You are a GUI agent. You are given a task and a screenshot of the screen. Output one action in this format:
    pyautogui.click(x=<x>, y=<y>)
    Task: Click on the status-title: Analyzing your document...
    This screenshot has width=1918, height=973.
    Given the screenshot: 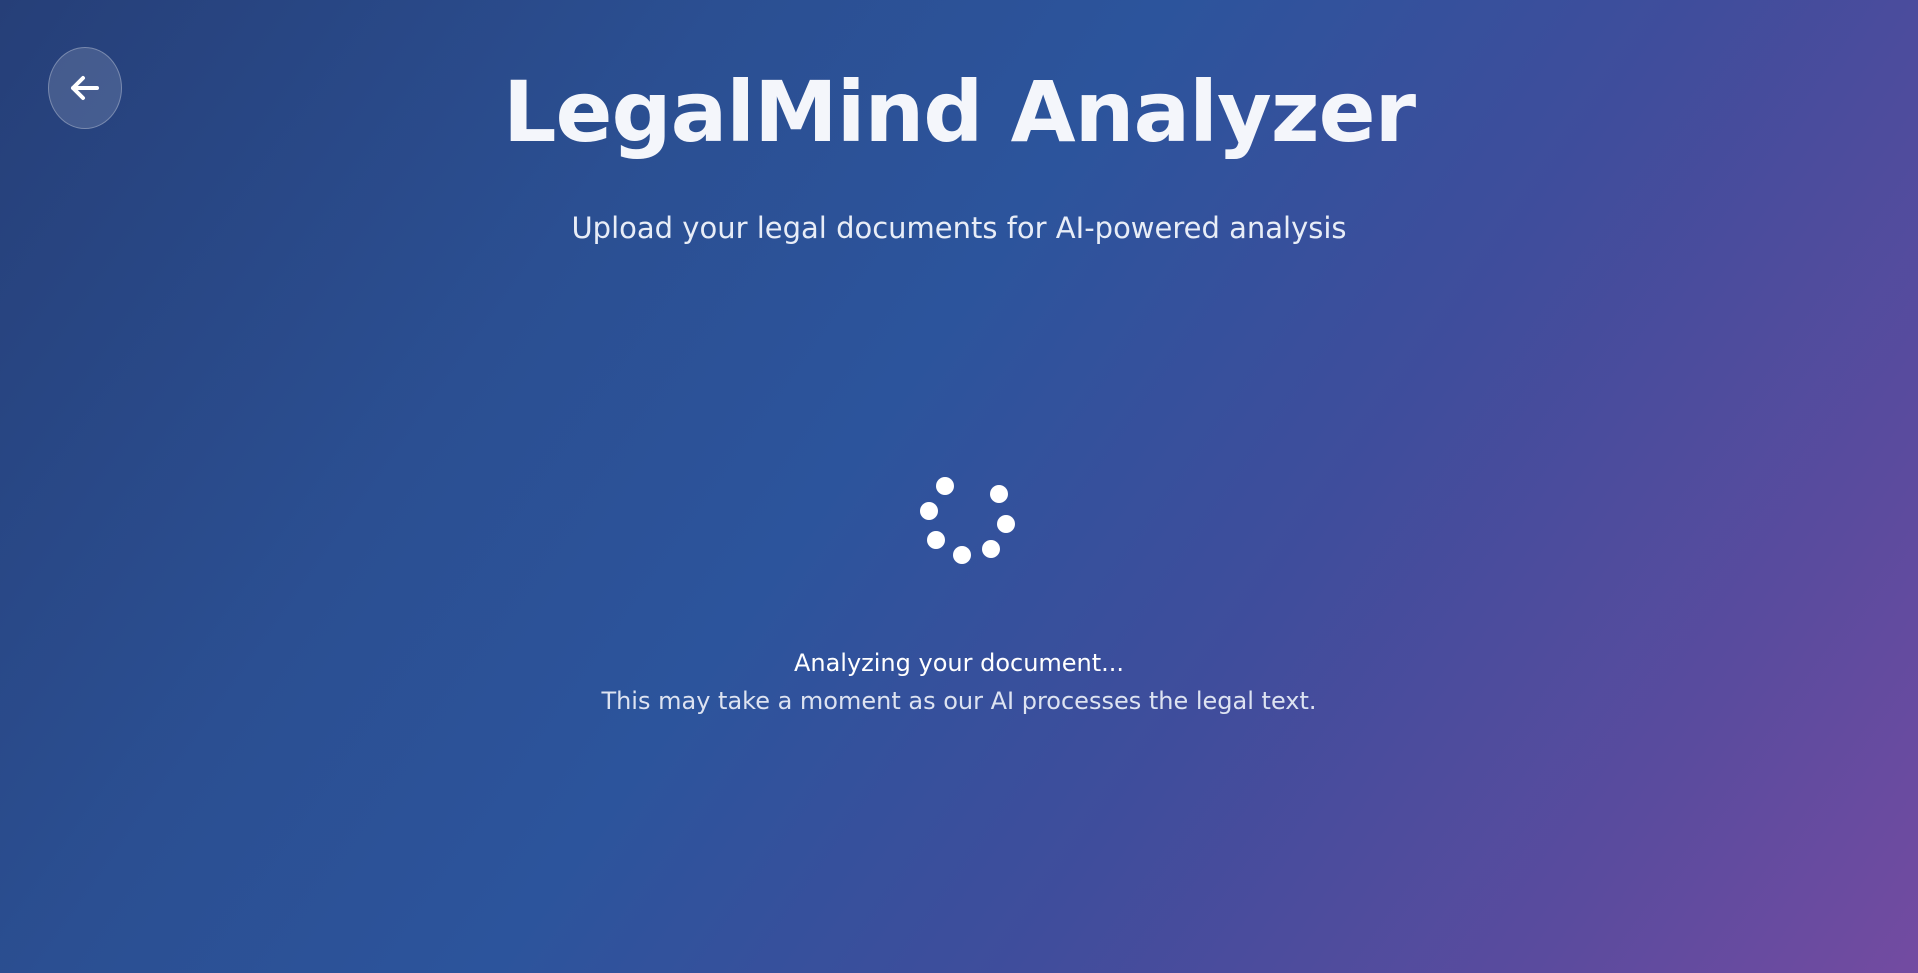 What is the action you would take?
    pyautogui.click(x=959, y=663)
    